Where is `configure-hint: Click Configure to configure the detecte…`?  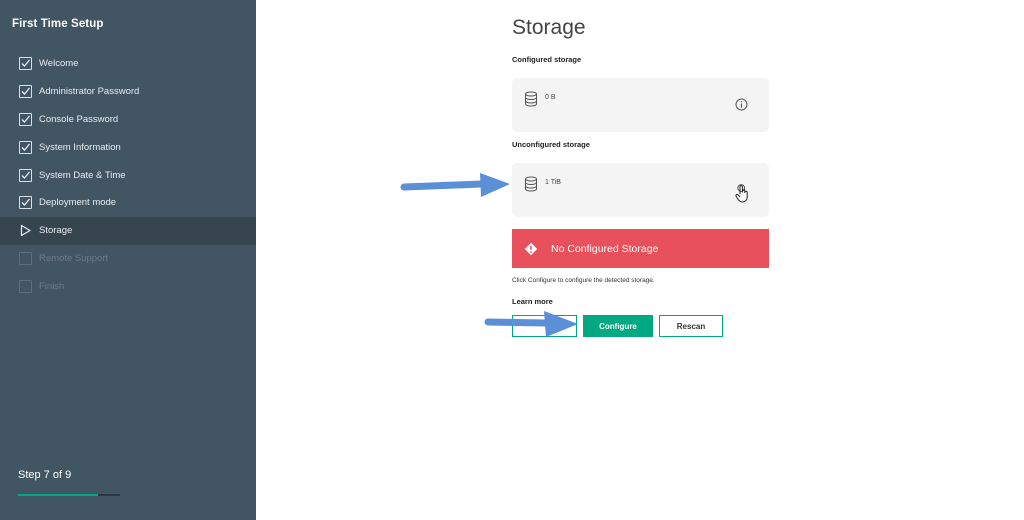 configure-hint: Click Configure to configure the detecte… is located at coordinates (583, 280).